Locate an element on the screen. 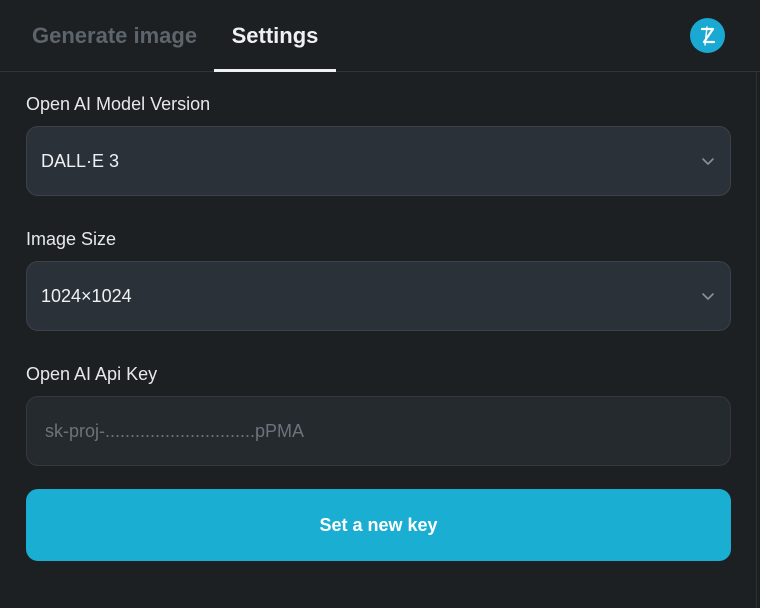 This screenshot has width=760, height=608. active-tab-indicator is located at coordinates (275, 70).